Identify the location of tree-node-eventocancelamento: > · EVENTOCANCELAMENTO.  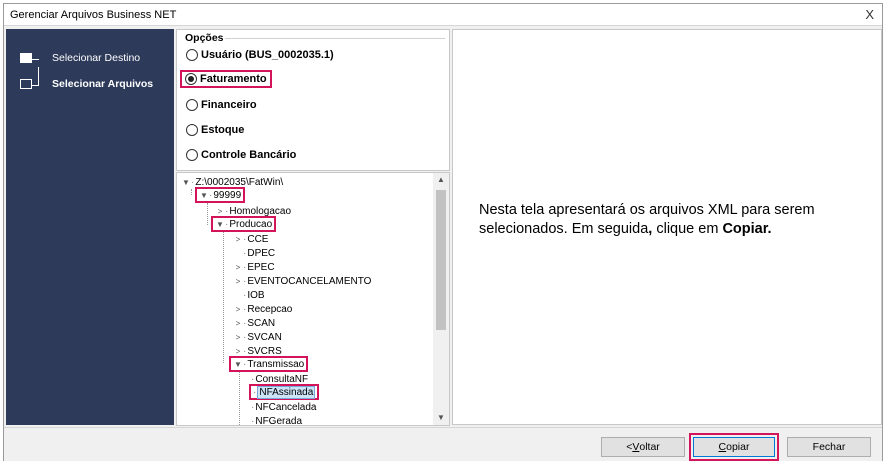
(302, 281).